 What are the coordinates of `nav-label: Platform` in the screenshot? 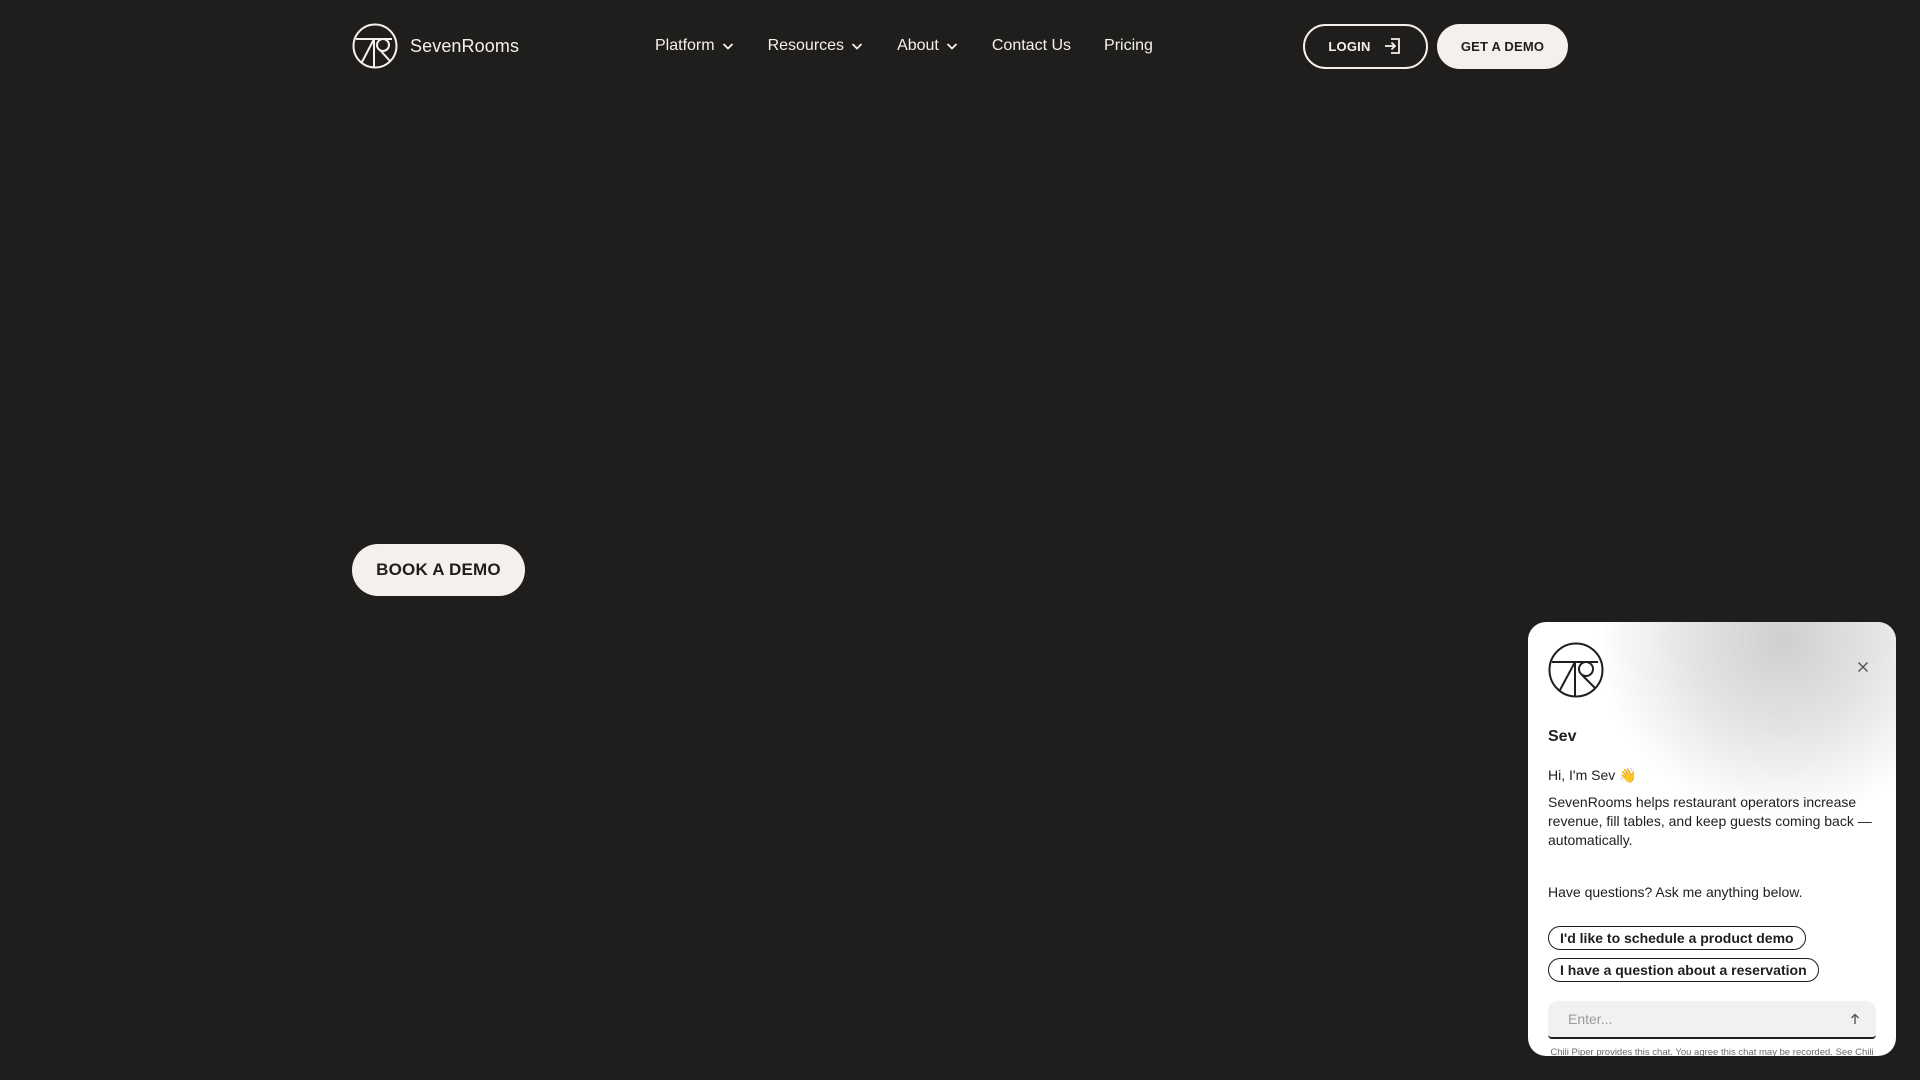 It's located at (685, 45).